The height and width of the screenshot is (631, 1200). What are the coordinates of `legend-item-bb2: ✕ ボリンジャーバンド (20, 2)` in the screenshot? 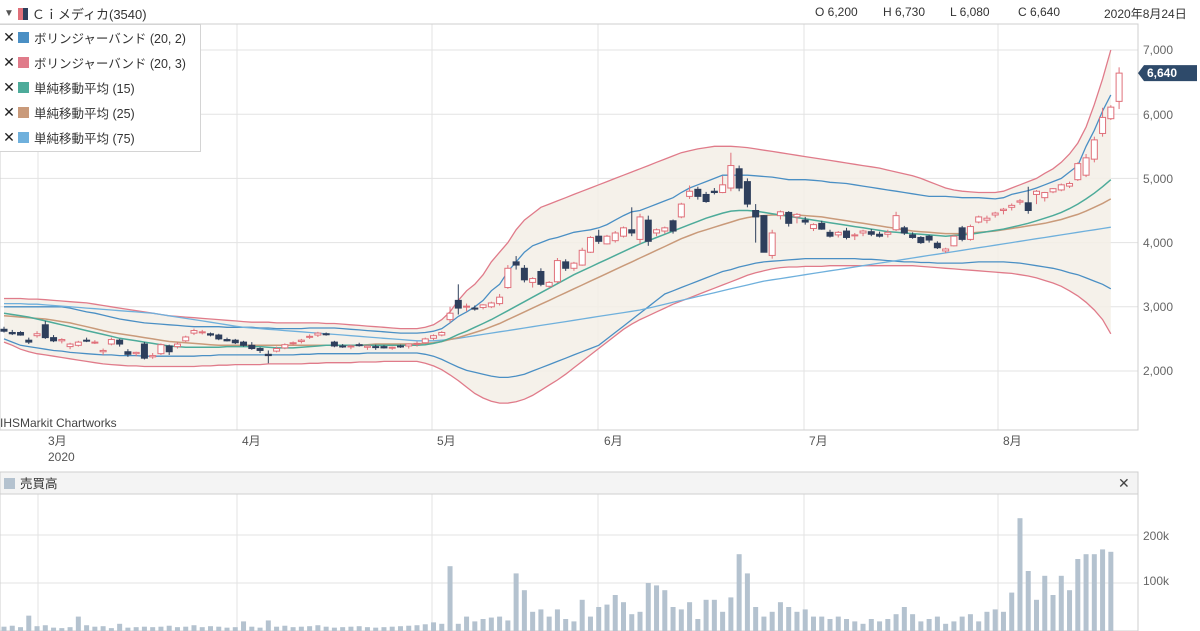 It's located at (93, 37).